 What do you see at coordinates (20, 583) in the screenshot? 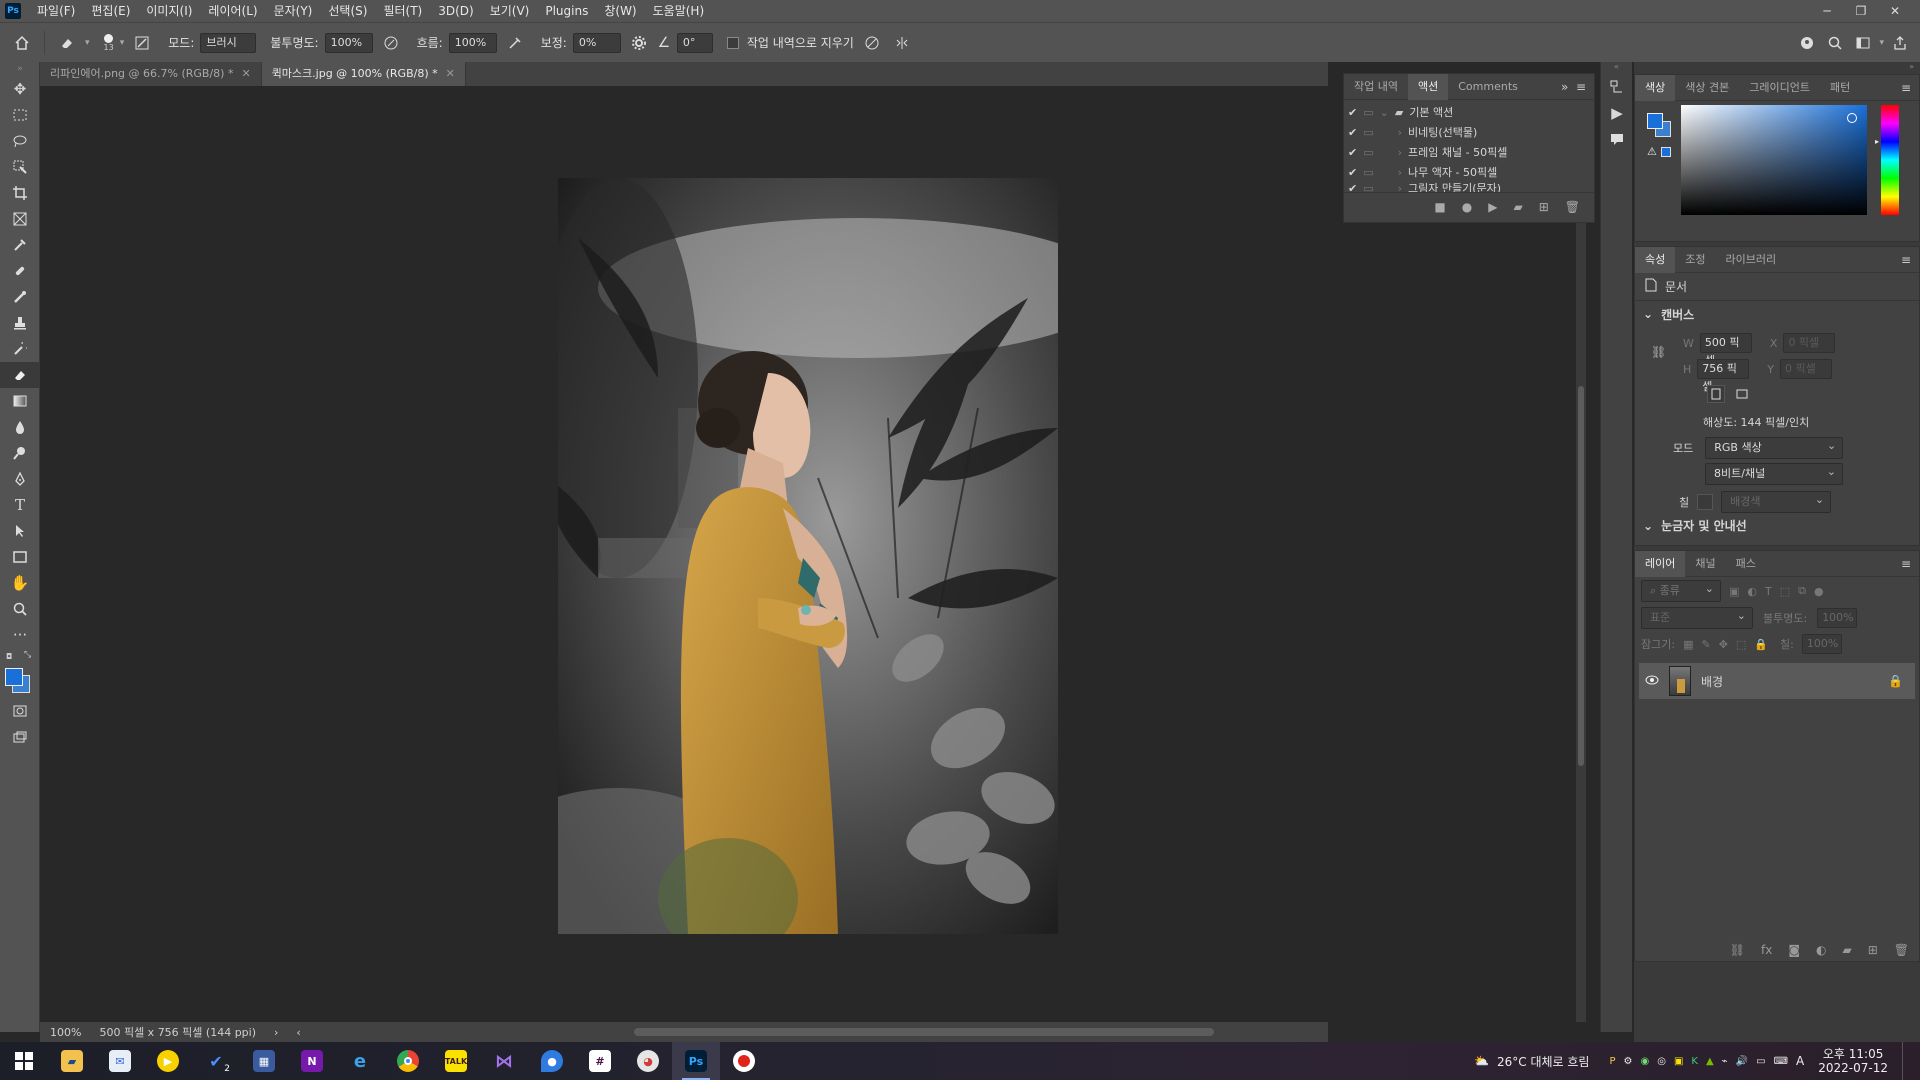
I see `hand-tool-icon: ✋` at bounding box center [20, 583].